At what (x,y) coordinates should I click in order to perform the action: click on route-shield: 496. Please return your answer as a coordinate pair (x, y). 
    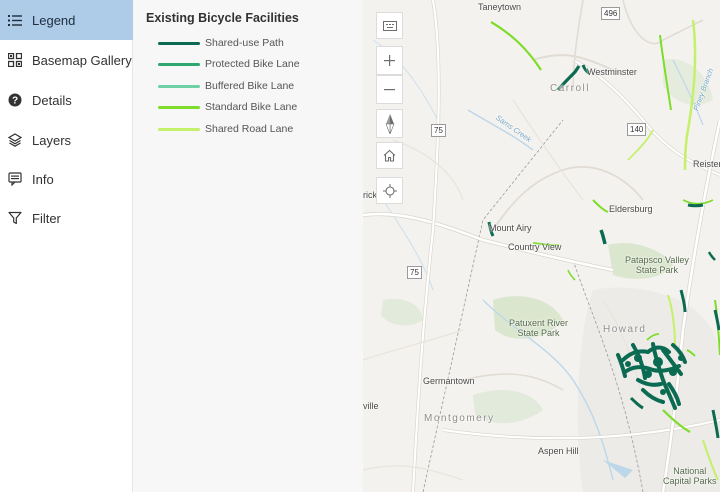
    Looking at the image, I should click on (611, 13).